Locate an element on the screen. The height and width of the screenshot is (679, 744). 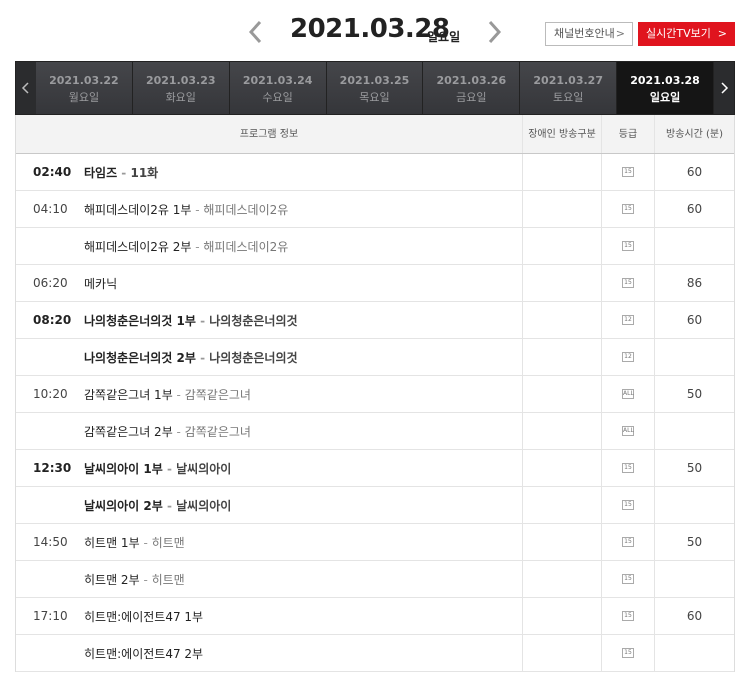
grade-cell: 12 is located at coordinates (627, 357).